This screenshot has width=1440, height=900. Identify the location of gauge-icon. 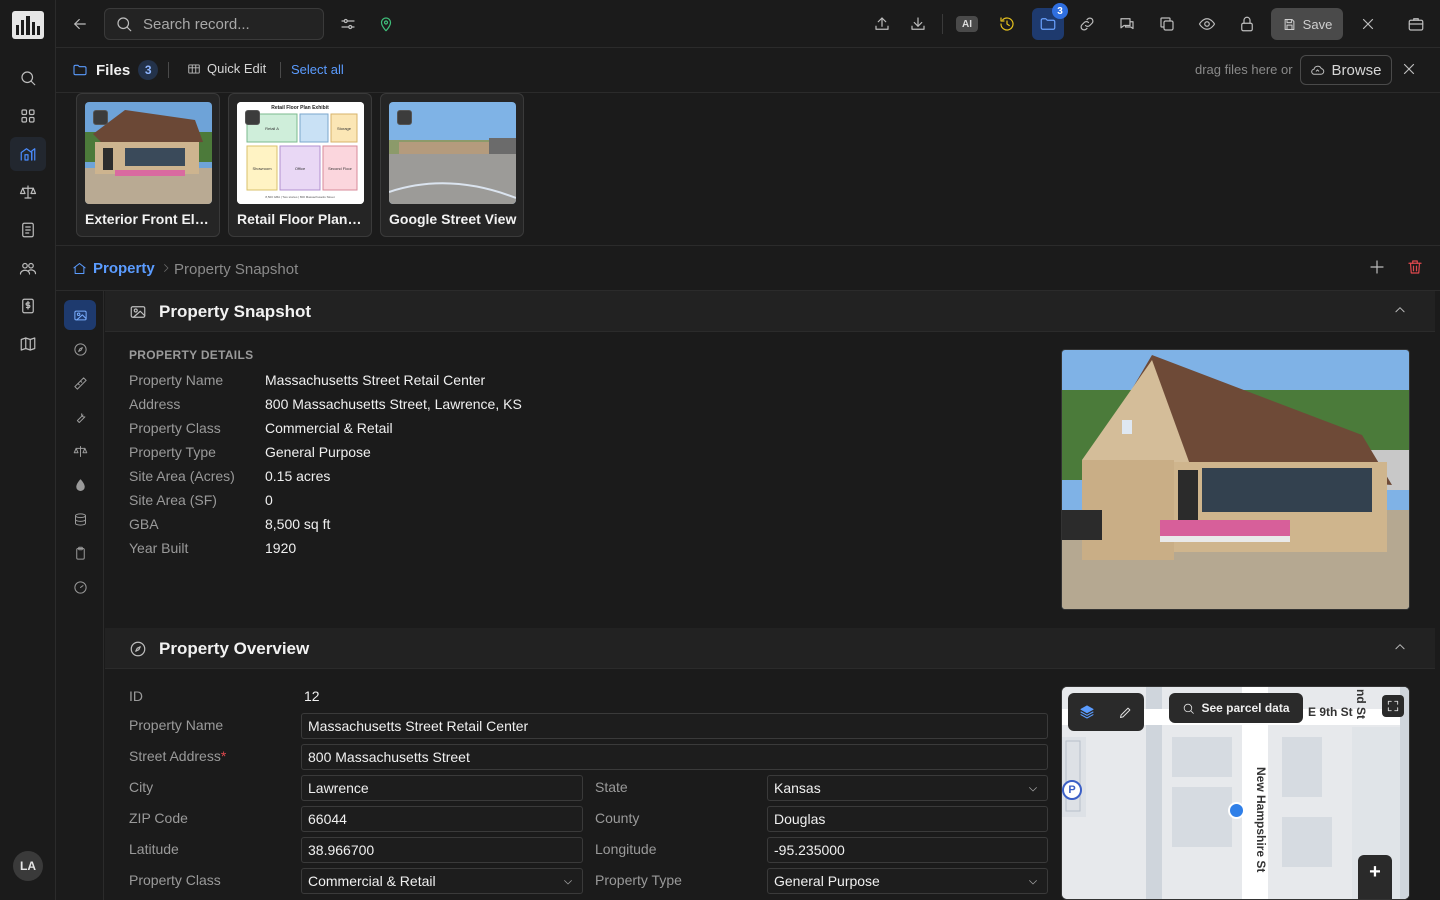
(80, 587).